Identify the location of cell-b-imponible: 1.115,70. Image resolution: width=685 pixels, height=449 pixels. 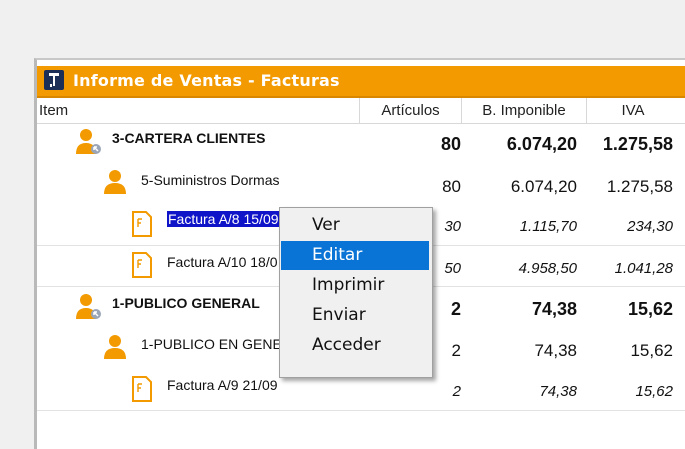
(548, 226).